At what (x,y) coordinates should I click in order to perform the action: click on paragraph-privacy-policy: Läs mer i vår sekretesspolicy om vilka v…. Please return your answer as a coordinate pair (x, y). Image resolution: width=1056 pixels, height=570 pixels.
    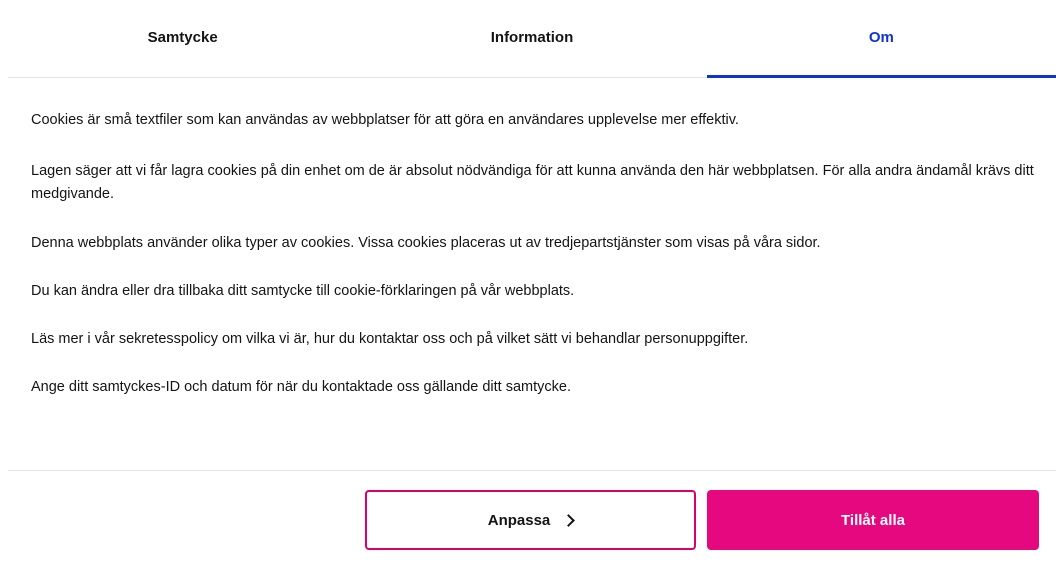
    Looking at the image, I should click on (390, 339).